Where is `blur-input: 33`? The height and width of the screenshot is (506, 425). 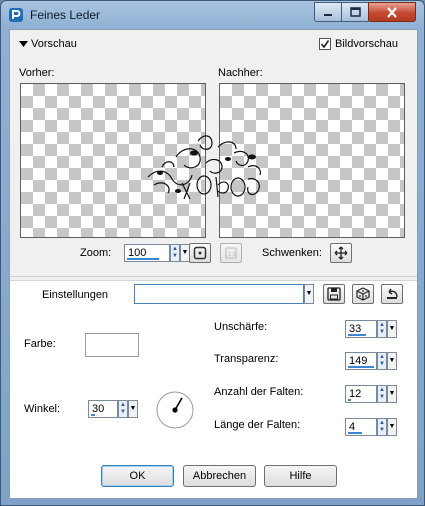 blur-input: 33 is located at coordinates (361, 329).